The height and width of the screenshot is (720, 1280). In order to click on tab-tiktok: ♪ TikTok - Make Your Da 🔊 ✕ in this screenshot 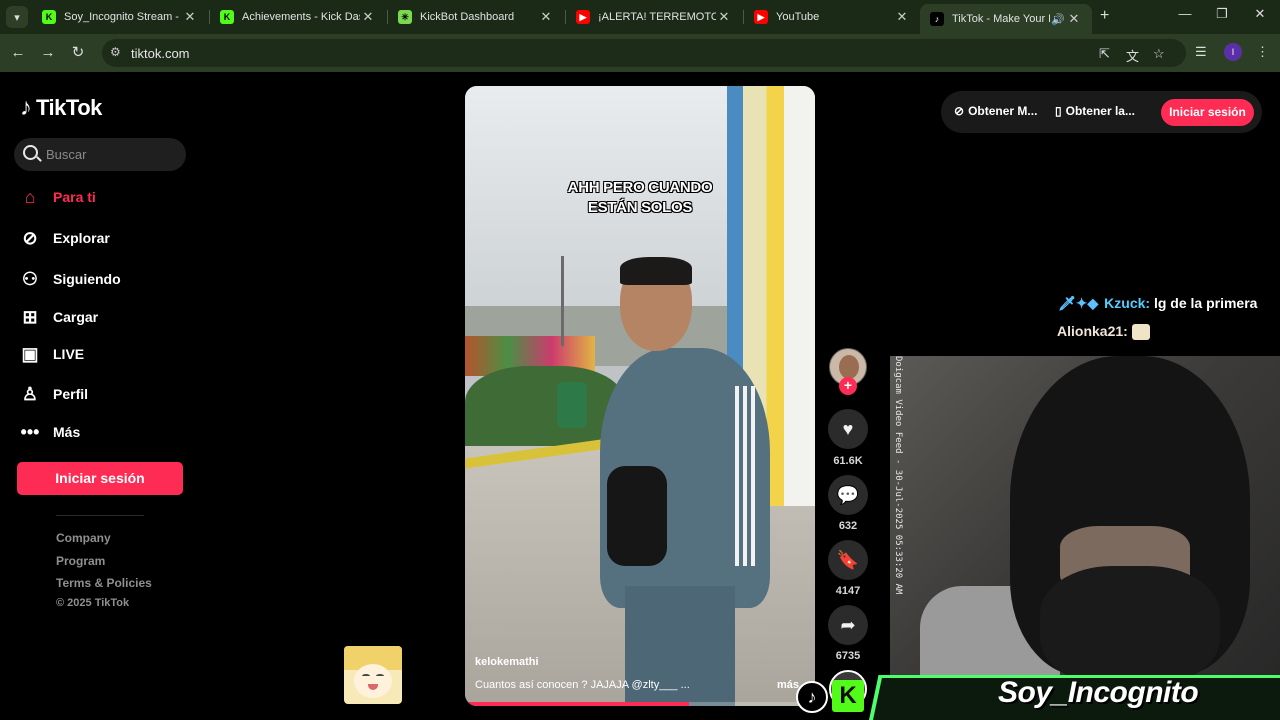, I will do `click(1006, 19)`.